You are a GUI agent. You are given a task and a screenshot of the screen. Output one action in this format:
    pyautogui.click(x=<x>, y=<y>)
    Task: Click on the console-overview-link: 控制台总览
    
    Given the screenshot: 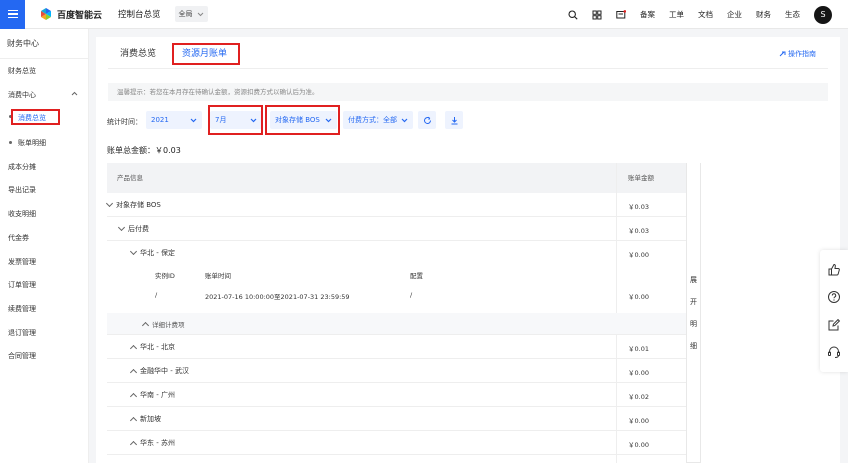 What is the action you would take?
    pyautogui.click(x=139, y=14)
    